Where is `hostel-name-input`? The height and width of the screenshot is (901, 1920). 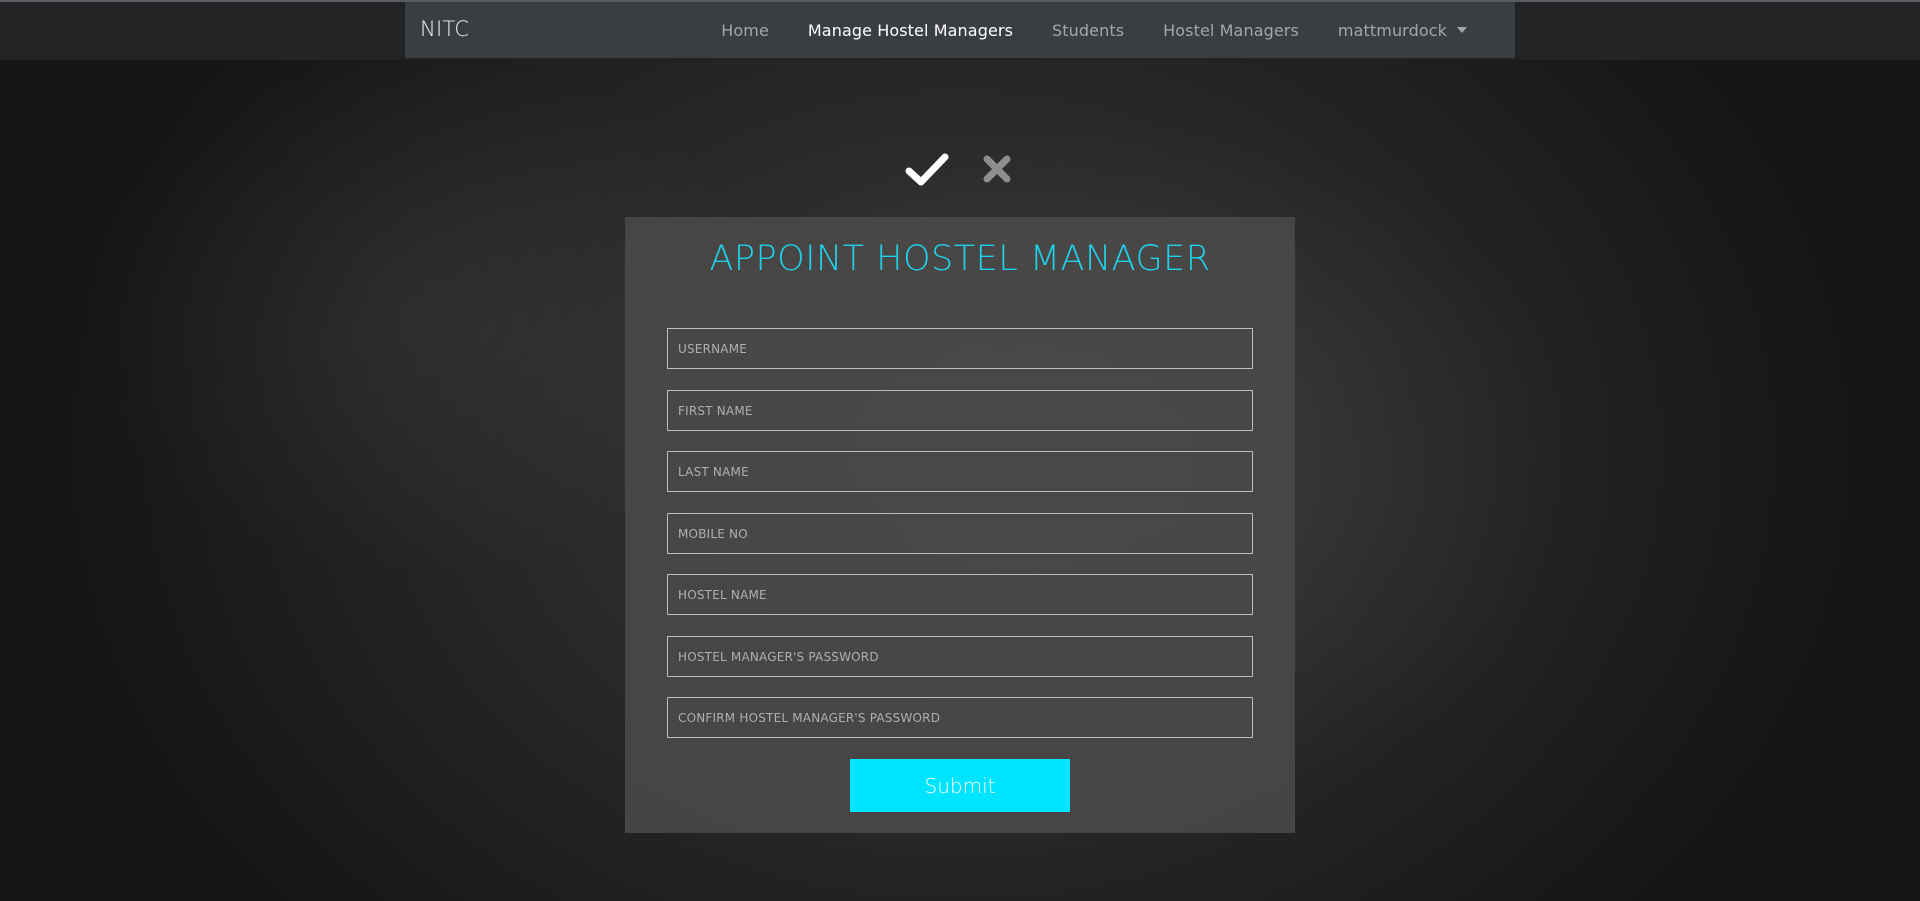
hostel-name-input is located at coordinates (960, 594).